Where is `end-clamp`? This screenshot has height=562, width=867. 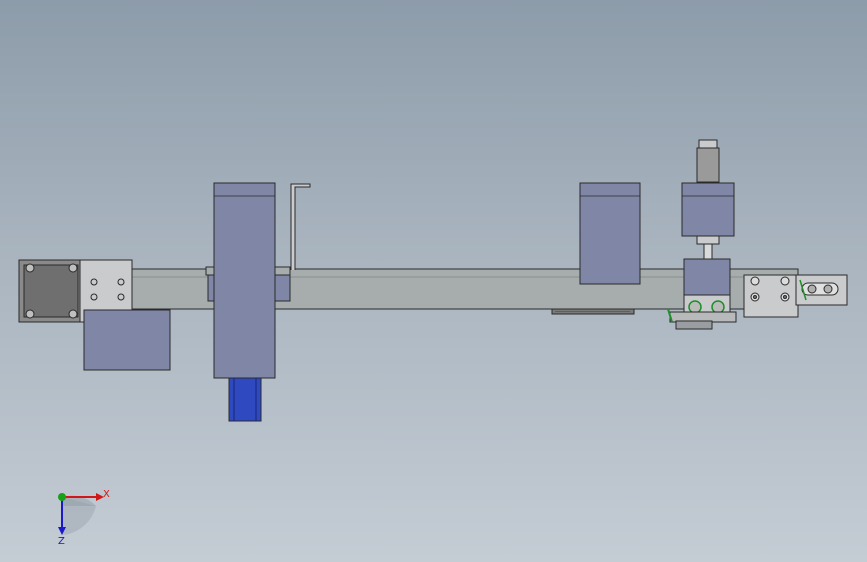 end-clamp is located at coordinates (821, 290).